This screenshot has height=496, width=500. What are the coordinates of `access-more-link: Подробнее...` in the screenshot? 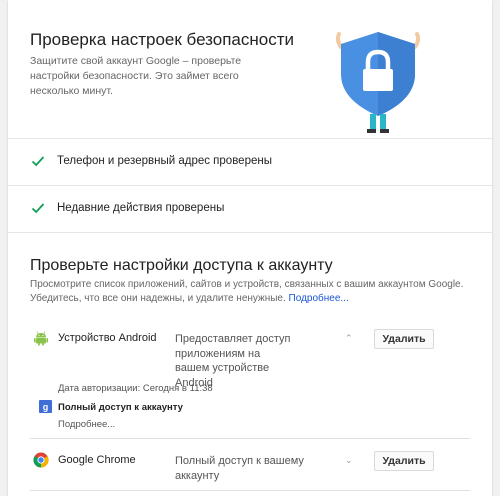 It's located at (319, 298).